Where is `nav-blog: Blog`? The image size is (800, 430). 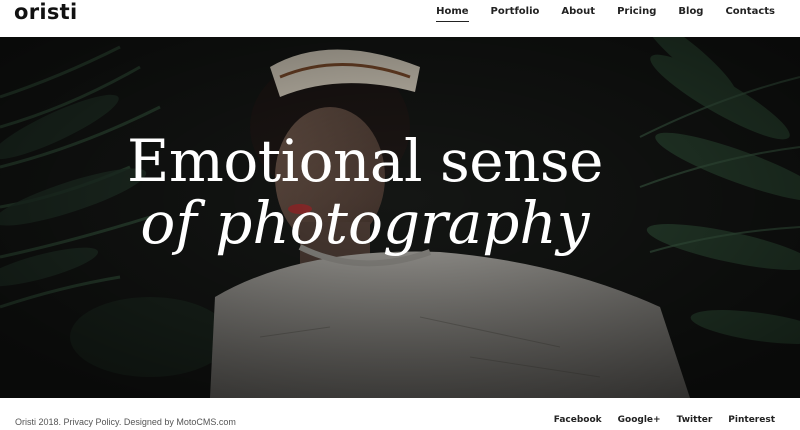 nav-blog: Blog is located at coordinates (690, 12).